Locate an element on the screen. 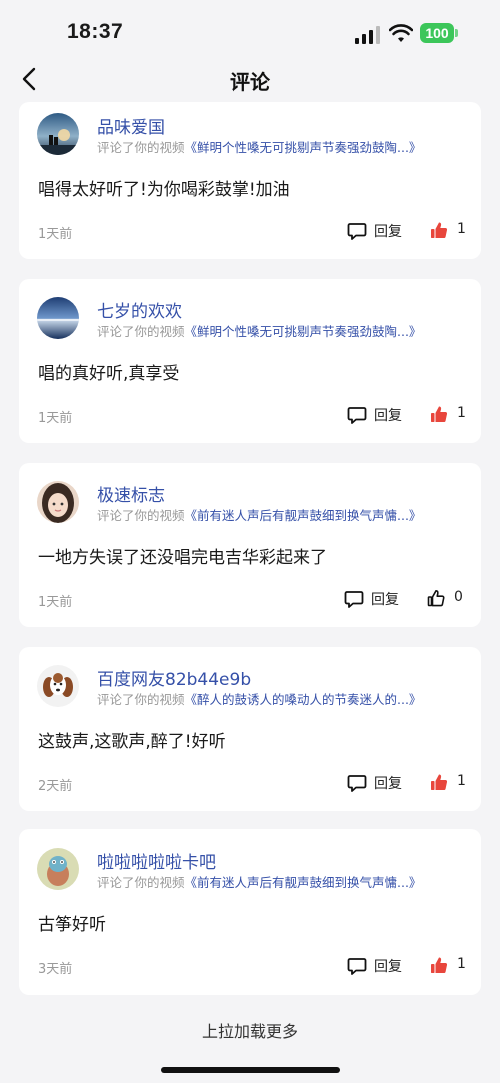 The width and height of the screenshot is (500, 1083). avatar-dog-image is located at coordinates (58, 686).